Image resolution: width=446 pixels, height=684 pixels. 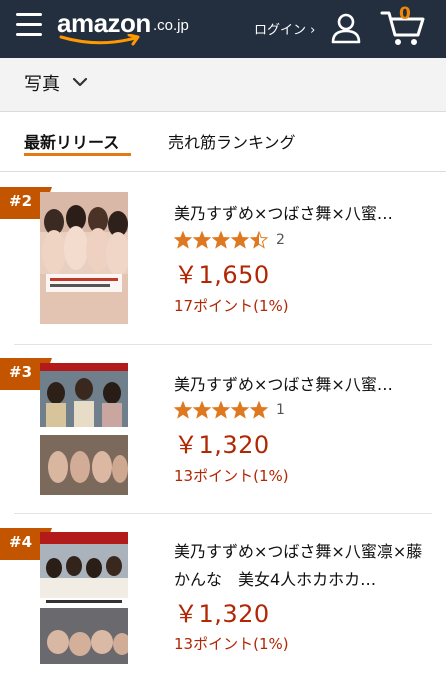 I want to click on rank-label: #2, so click(x=21, y=201).